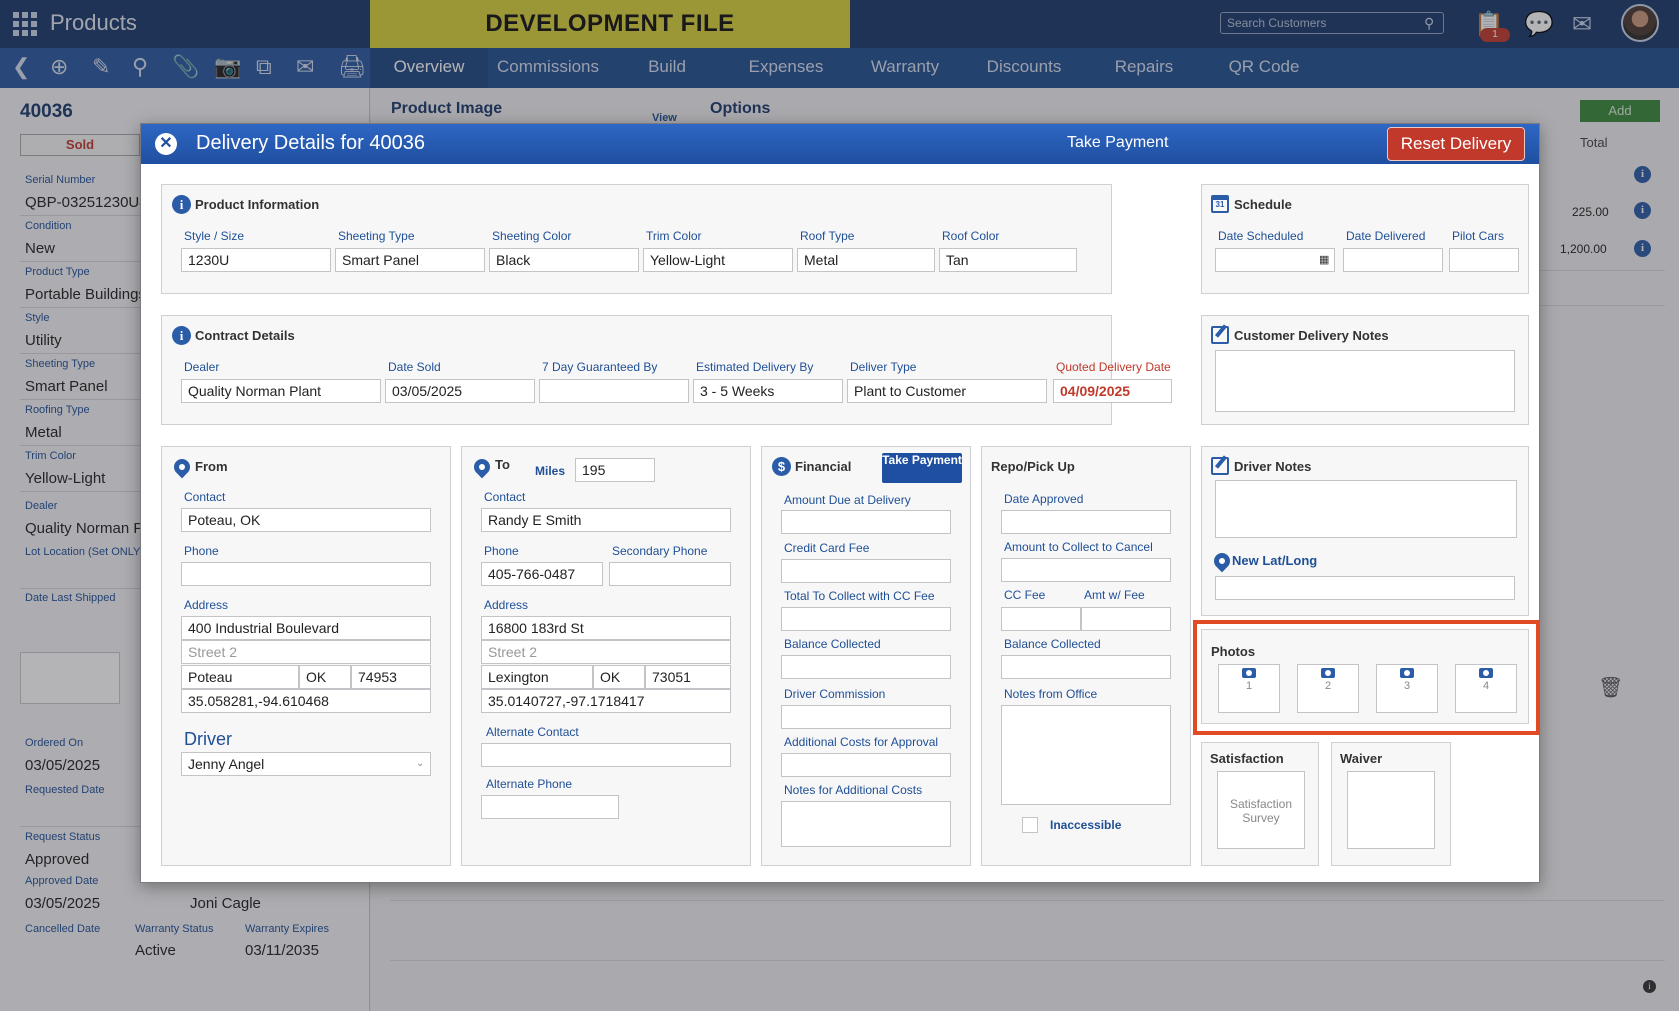  What do you see at coordinates (1263, 204) in the screenshot?
I see `section-title: Schedule` at bounding box center [1263, 204].